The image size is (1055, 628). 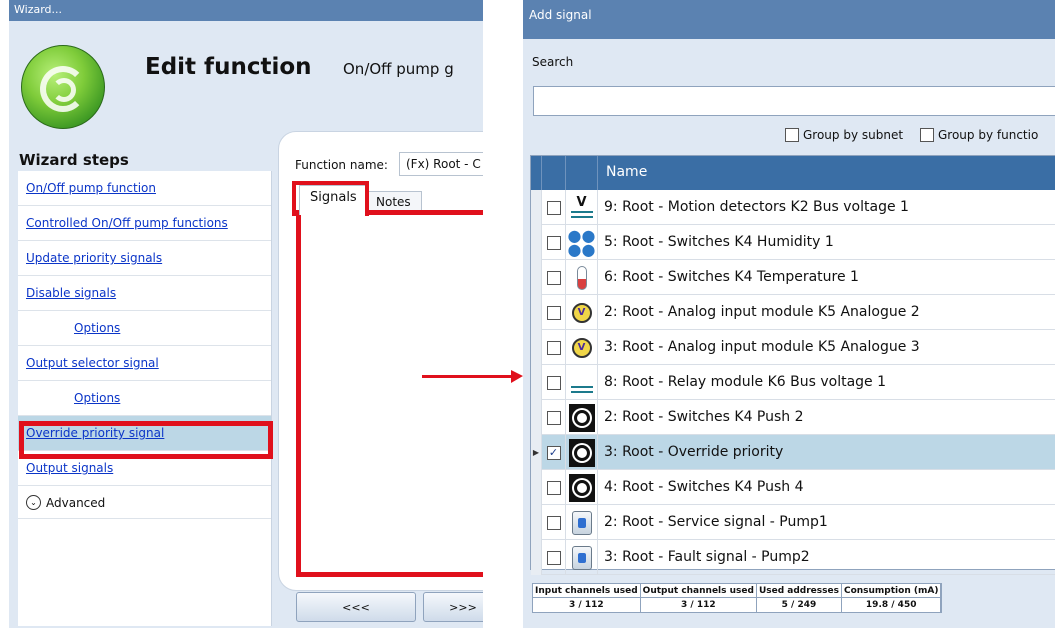 What do you see at coordinates (33, 502) in the screenshot?
I see `chevron-down-icon: ⌄` at bounding box center [33, 502].